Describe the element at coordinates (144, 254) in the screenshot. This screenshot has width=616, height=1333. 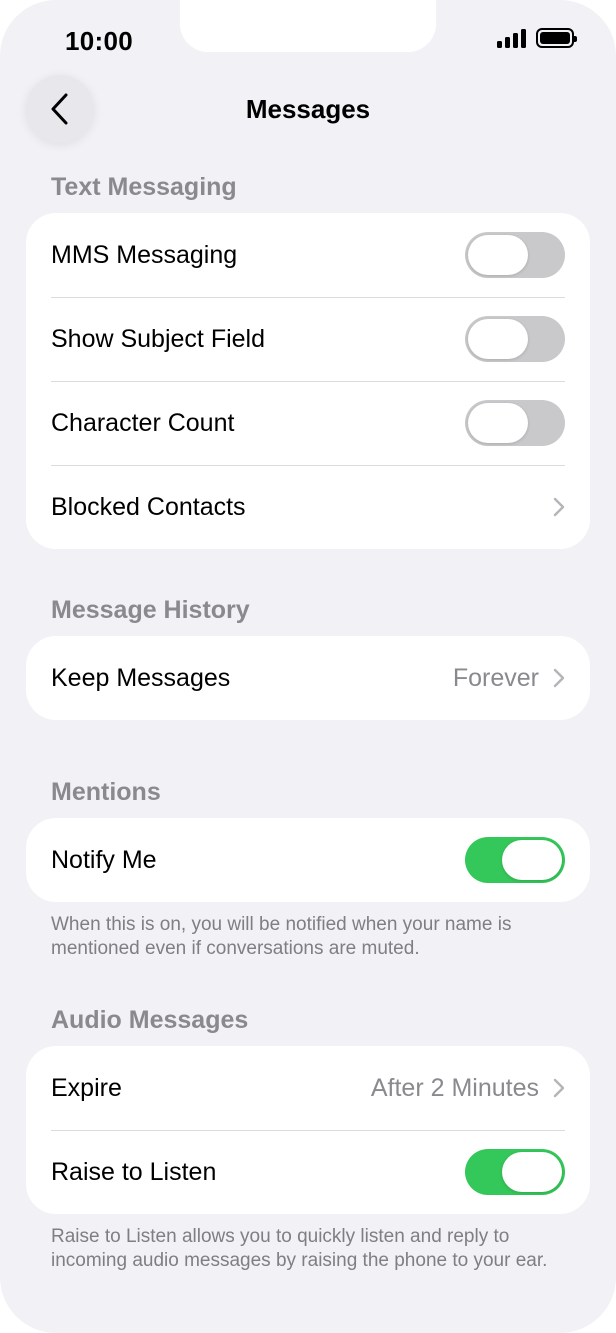
I see `row-label: MMS Messaging` at that location.